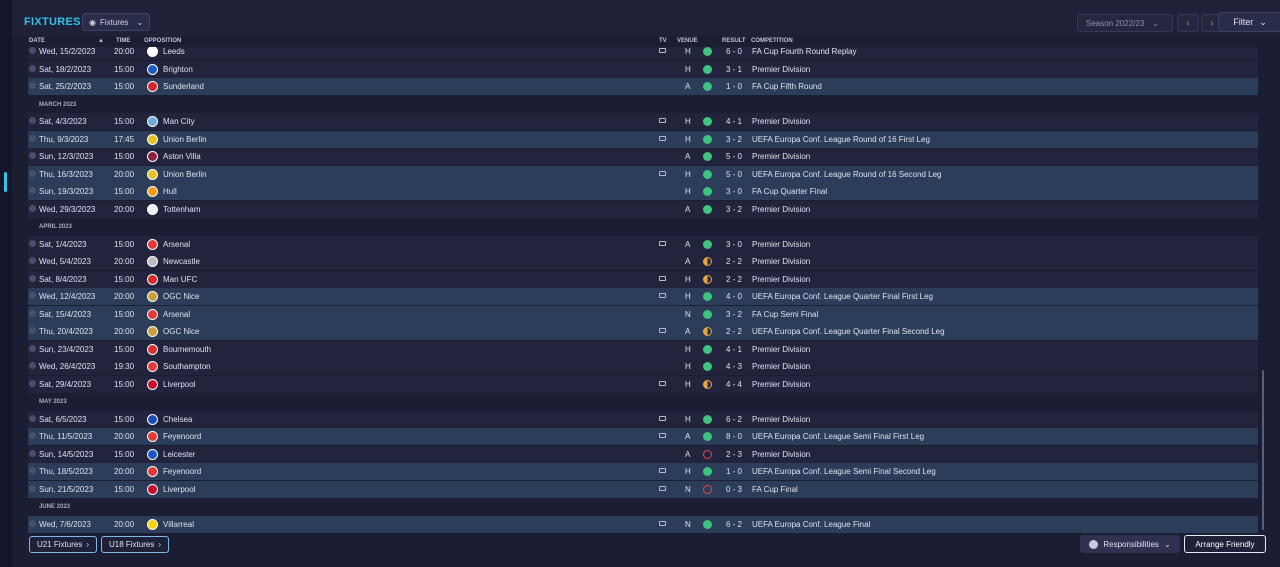 Image resolution: width=1280 pixels, height=567 pixels. Describe the element at coordinates (135, 544) in the screenshot. I see `u18-fixtures-button: U18 Fixtures ›` at that location.